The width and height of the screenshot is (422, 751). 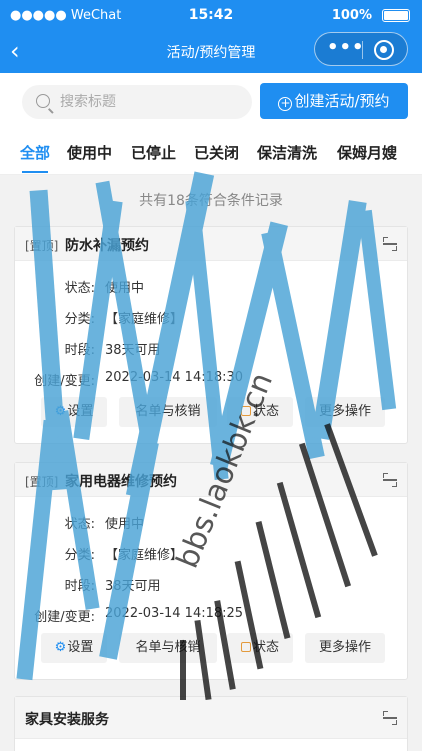 I want to click on activity-card: 家具安装服务, so click(x=211, y=723).